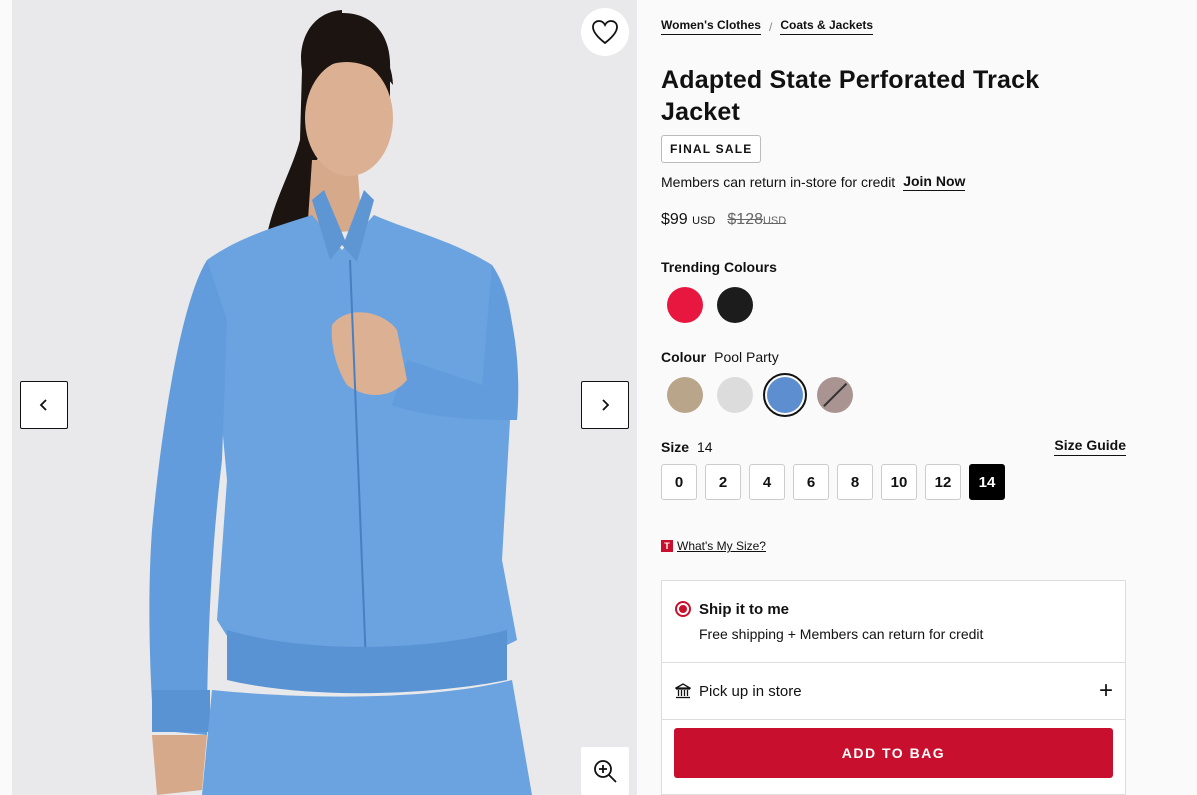 Image resolution: width=1197 pixels, height=795 pixels. I want to click on heart-icon, so click(605, 32).